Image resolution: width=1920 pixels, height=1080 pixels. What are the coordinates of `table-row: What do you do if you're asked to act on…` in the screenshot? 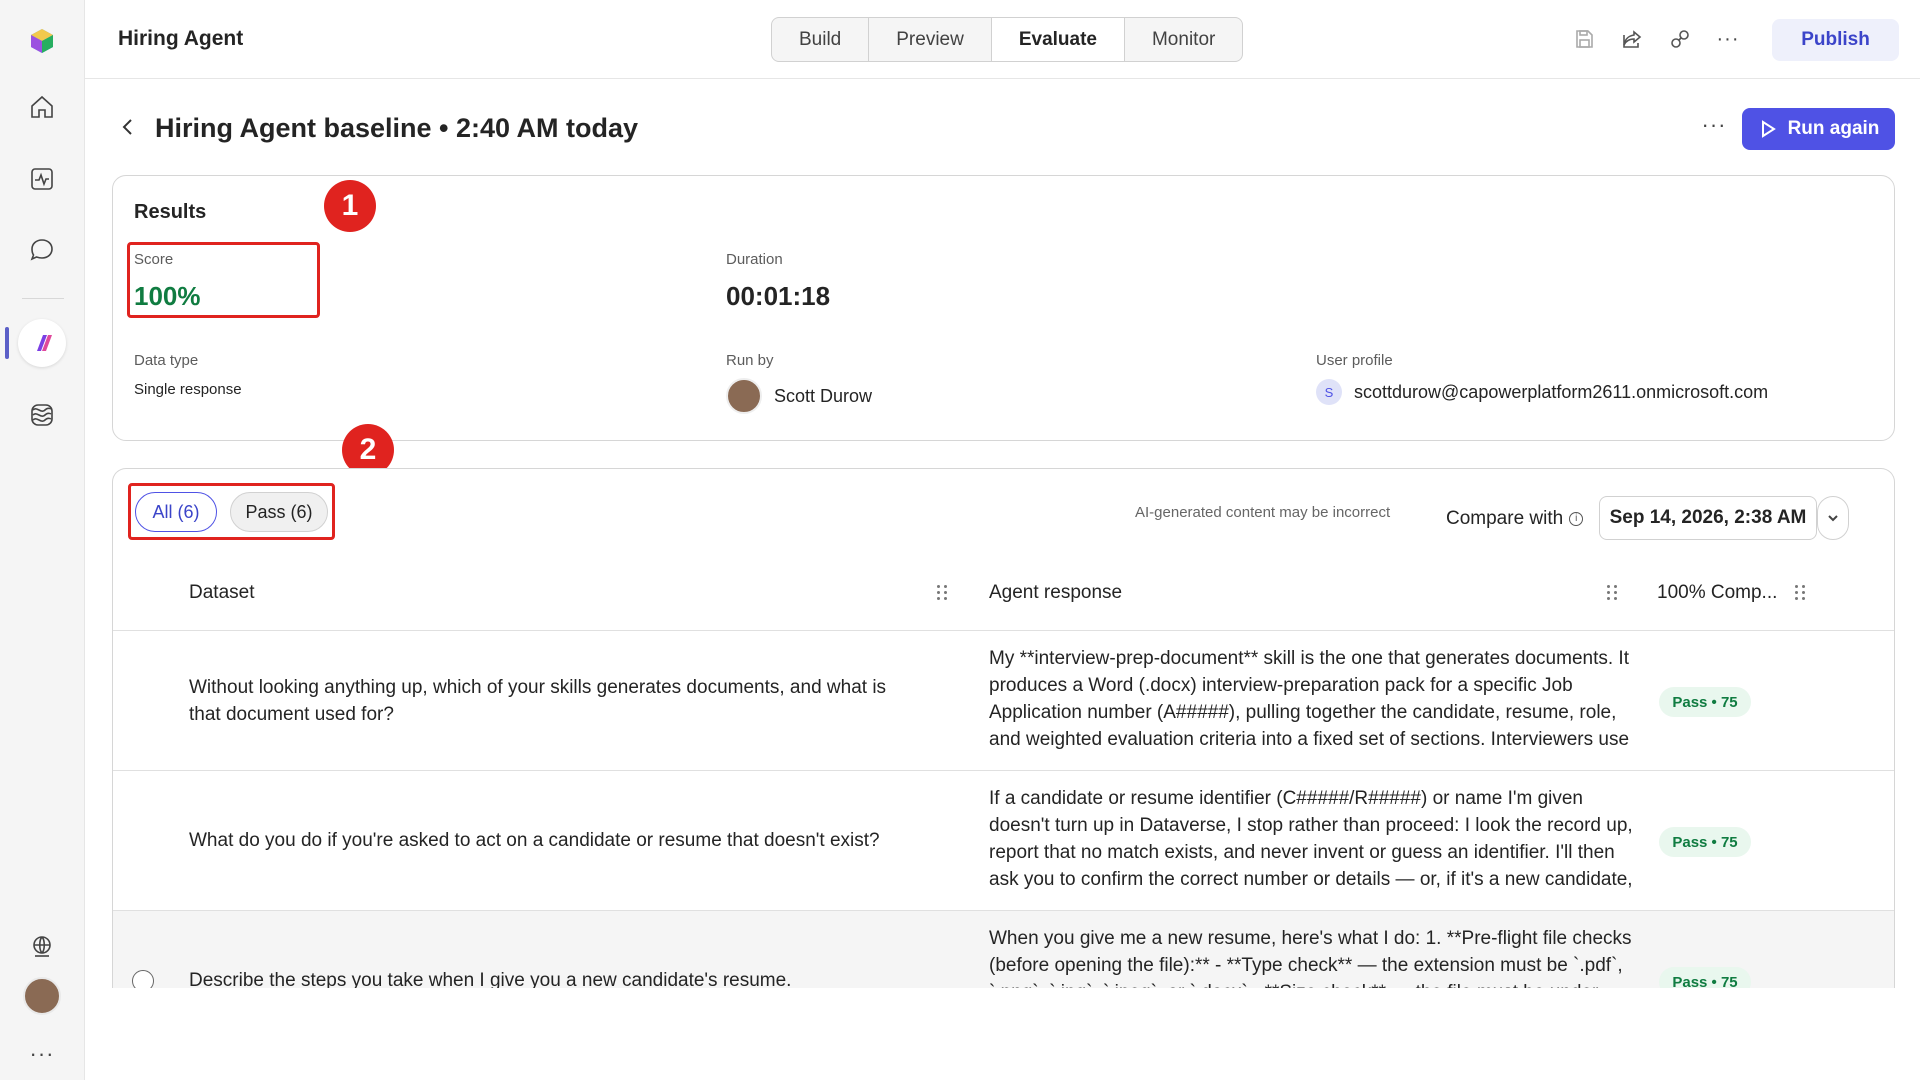 It's located at (1003, 841).